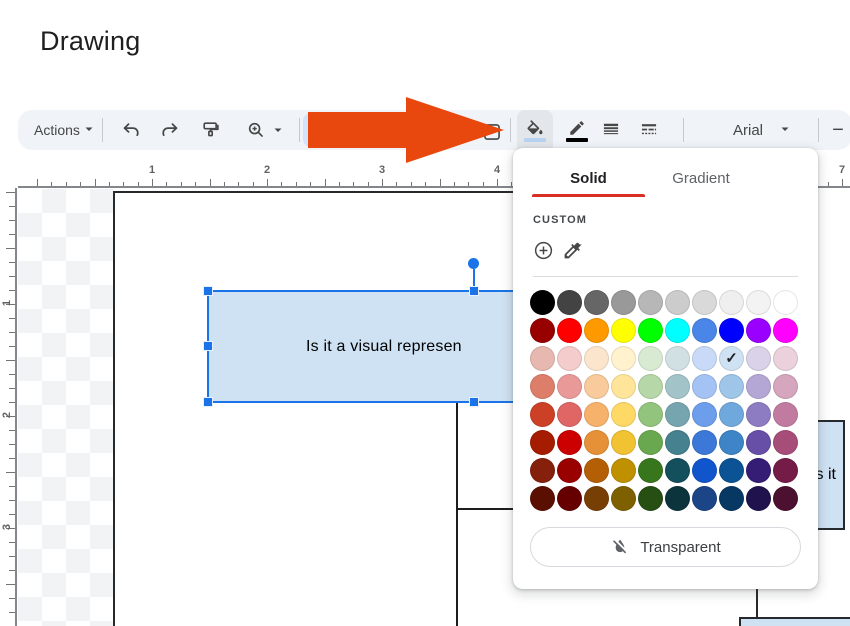 This screenshot has height=626, width=850. I want to click on tab-gradient: Gradient, so click(701, 178).